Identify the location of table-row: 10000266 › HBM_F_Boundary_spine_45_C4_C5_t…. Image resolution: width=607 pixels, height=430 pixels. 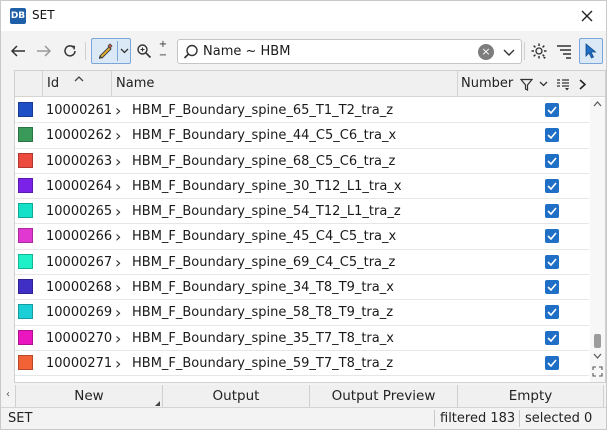
(302, 237).